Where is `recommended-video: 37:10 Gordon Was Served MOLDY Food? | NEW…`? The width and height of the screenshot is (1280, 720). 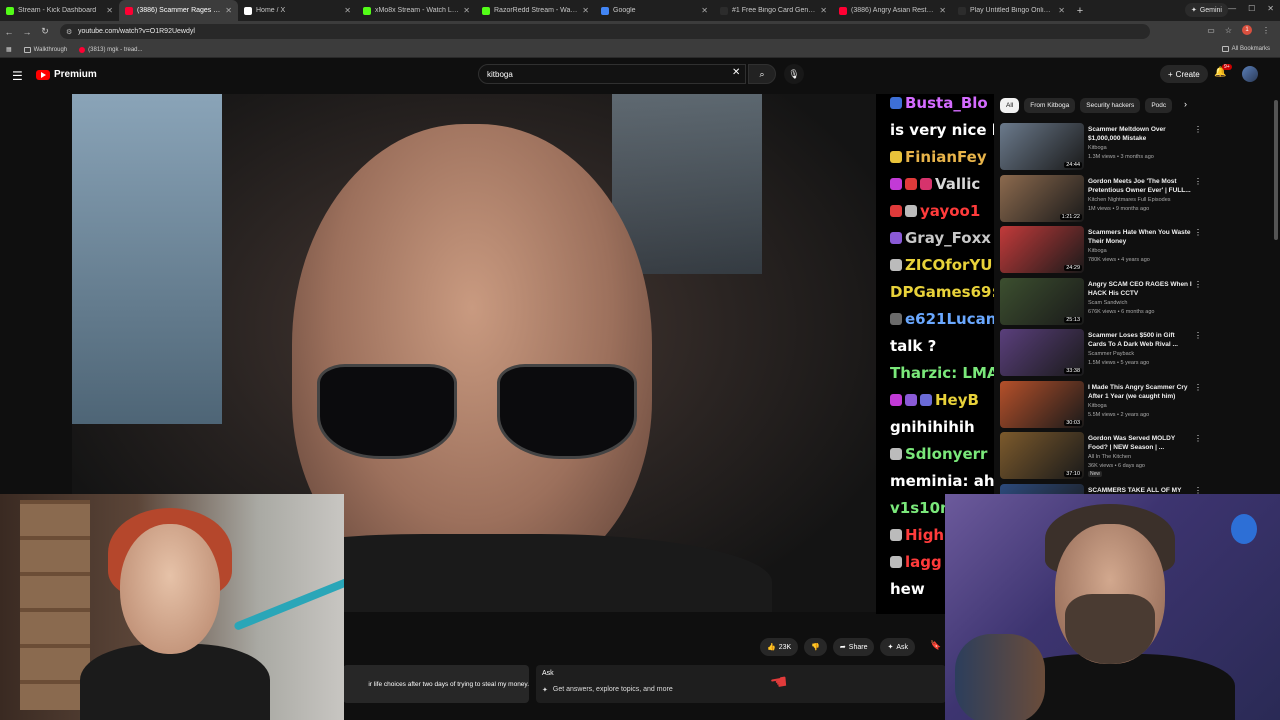
recommended-video: 37:10 Gordon Was Served MOLDY Food? | NEW… is located at coordinates (1101, 456).